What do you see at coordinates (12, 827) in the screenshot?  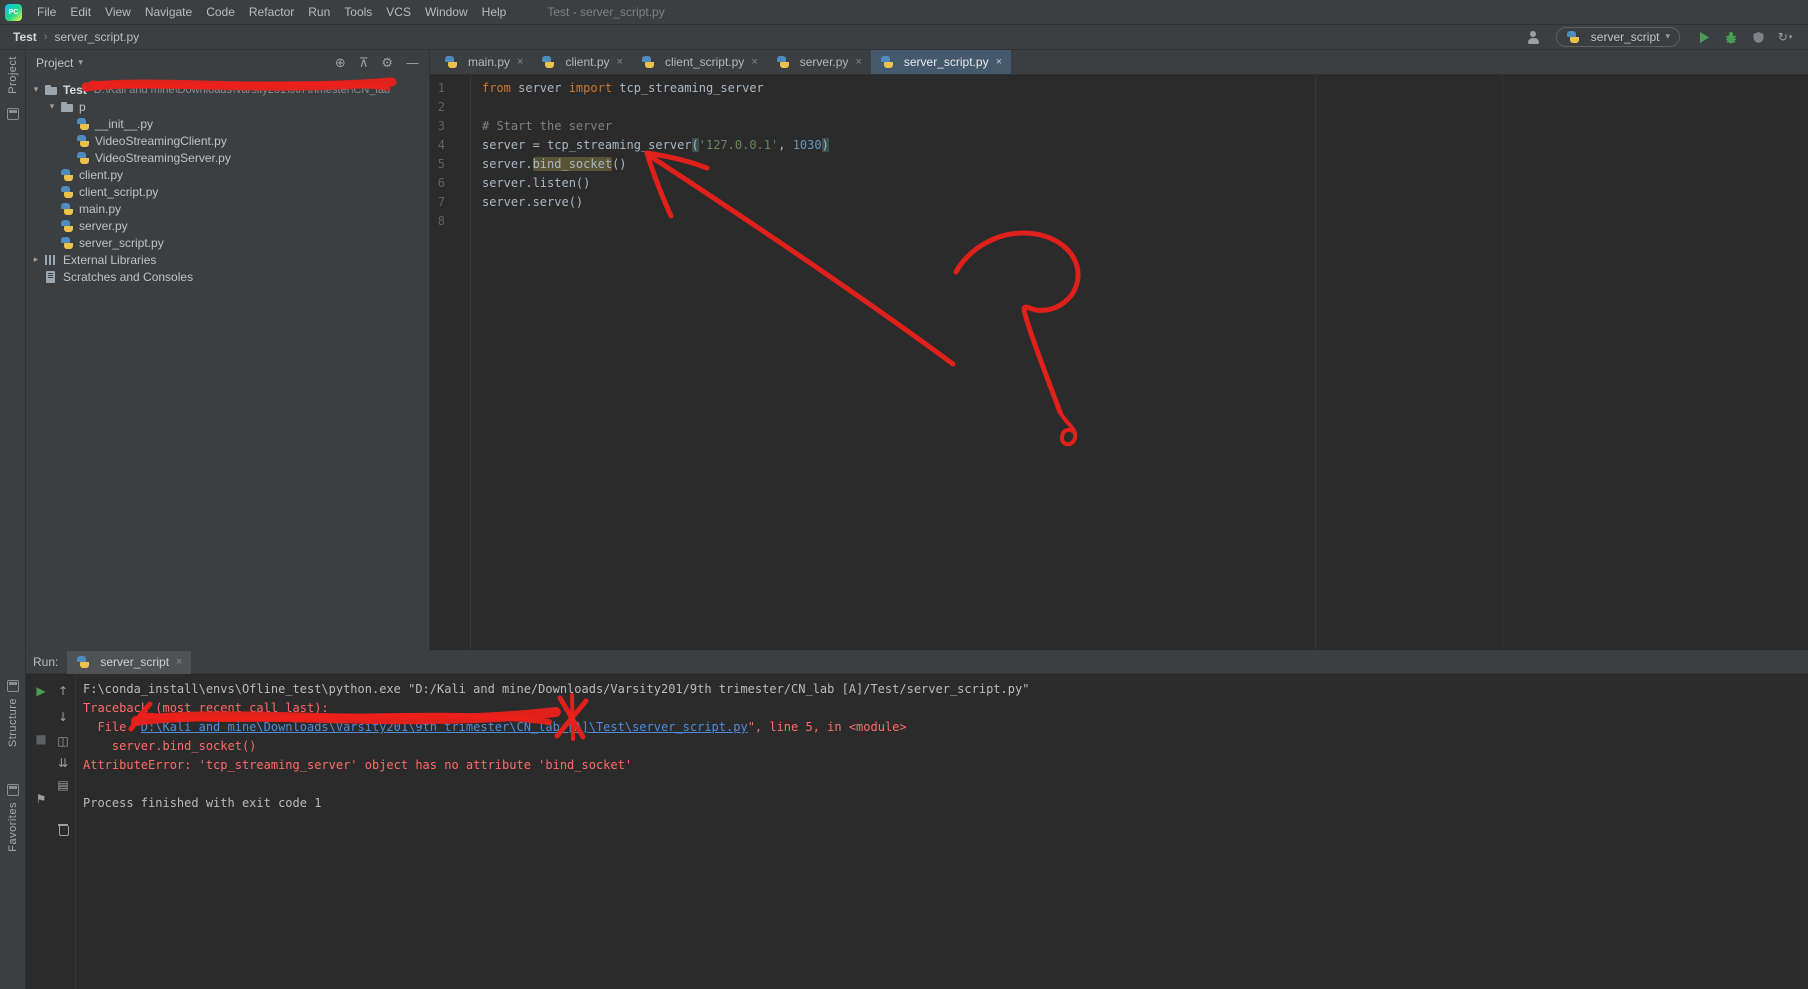 I see `sidebar-stripe-favorites: Favorites` at bounding box center [12, 827].